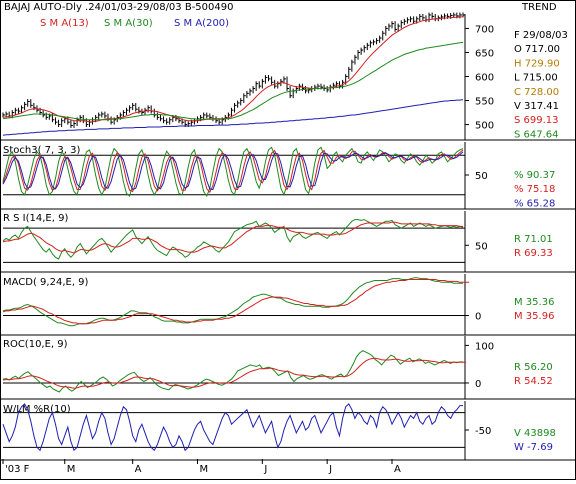  I want to click on panel-title-macd: MACD( 9,24,E, 9), so click(46, 282).